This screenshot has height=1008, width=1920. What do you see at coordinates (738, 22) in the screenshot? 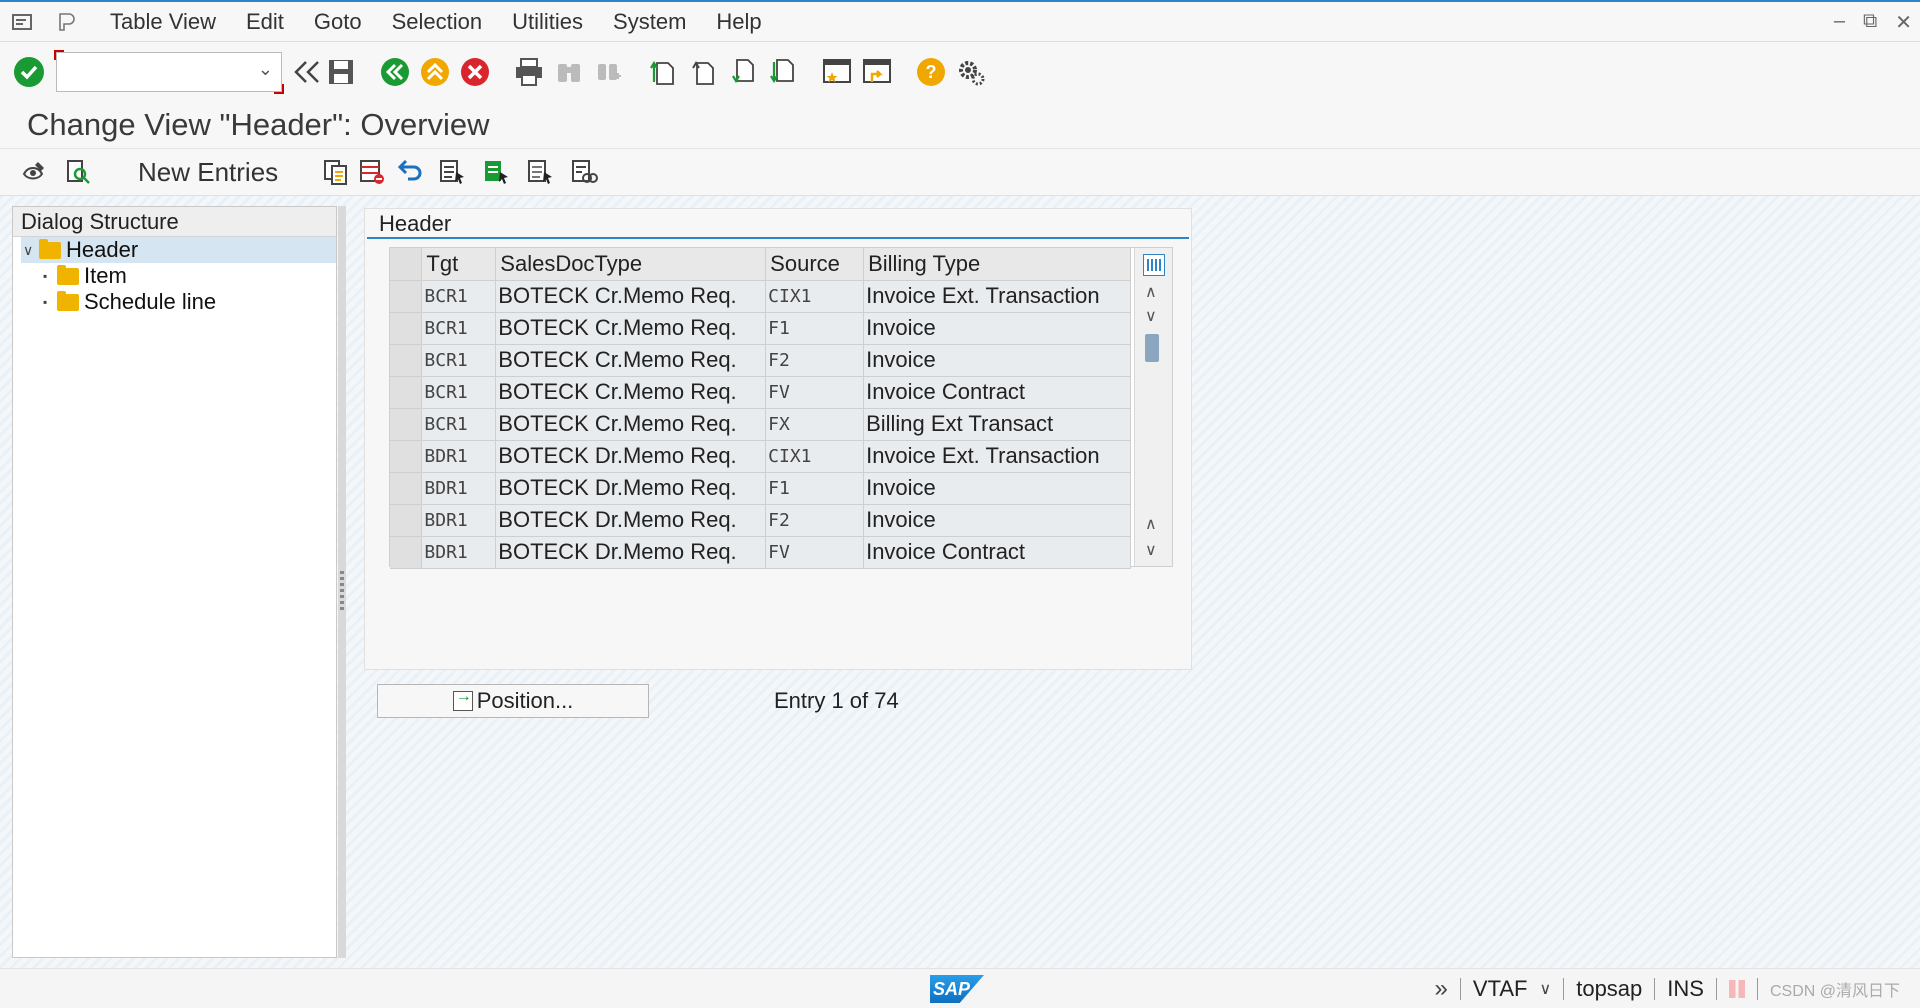
I see `menu-help: Help` at bounding box center [738, 22].